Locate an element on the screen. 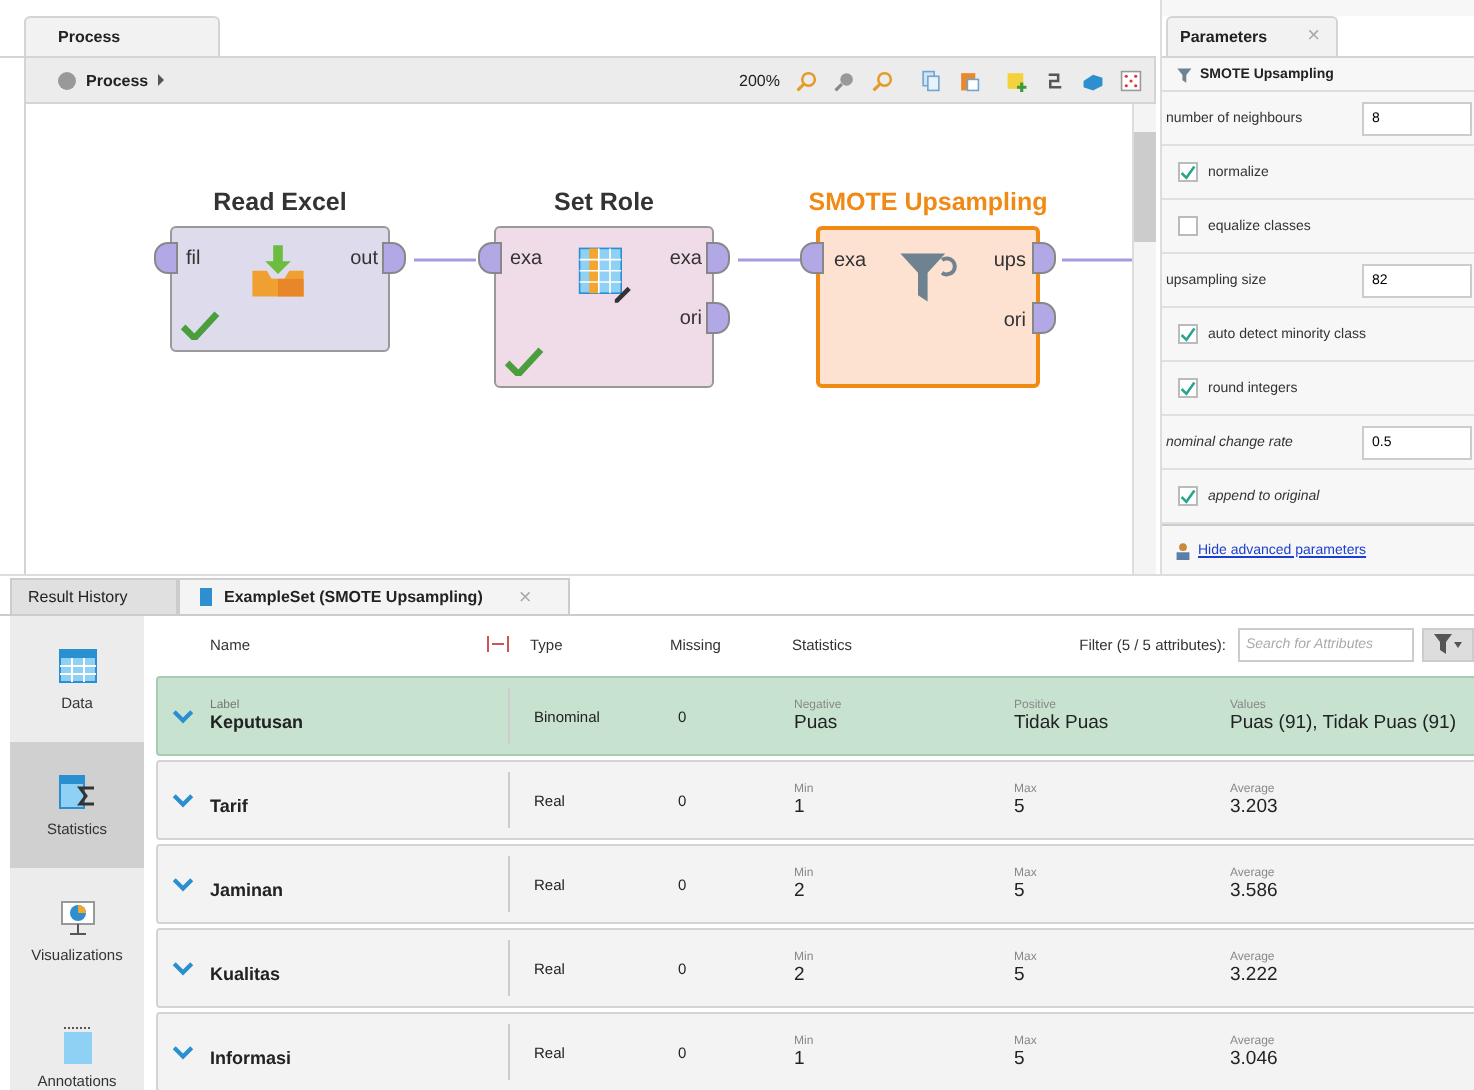 Image resolution: width=1474 pixels, height=1090 pixels. funnel-icon is located at coordinates (1185, 74).